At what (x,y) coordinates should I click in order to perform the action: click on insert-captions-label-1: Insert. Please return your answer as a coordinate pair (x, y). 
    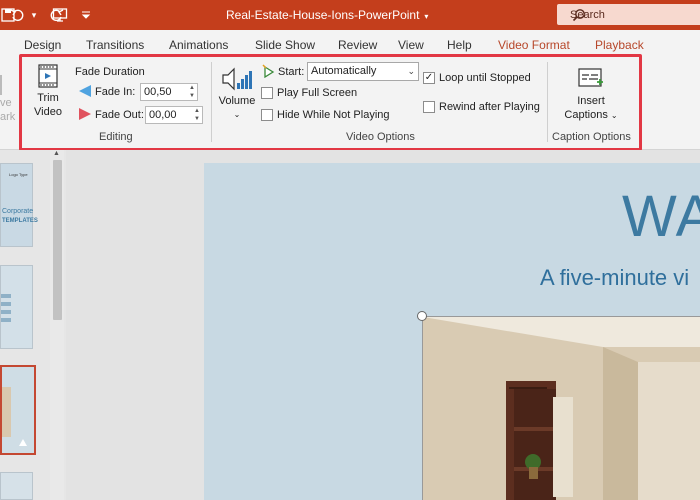
    Looking at the image, I should click on (591, 101).